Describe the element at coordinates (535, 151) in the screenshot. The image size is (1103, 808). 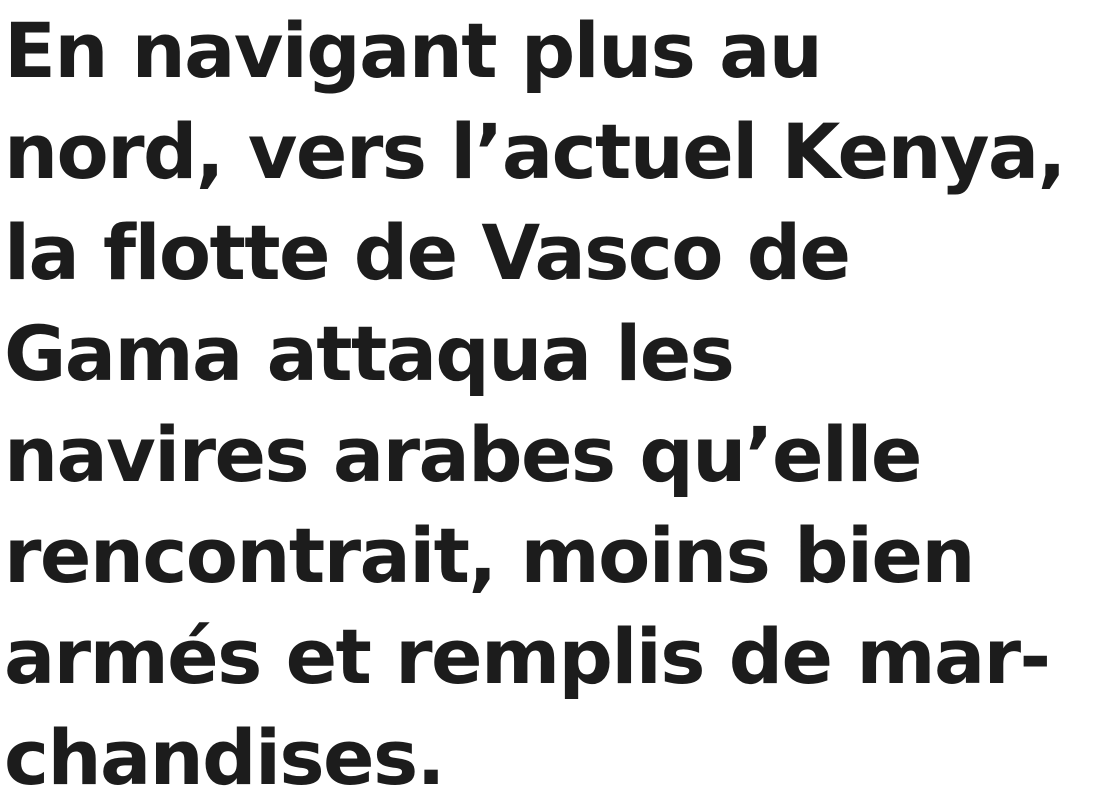
I see `paragraph-line-2: nord, vers l’actuel Kenya,` at that location.